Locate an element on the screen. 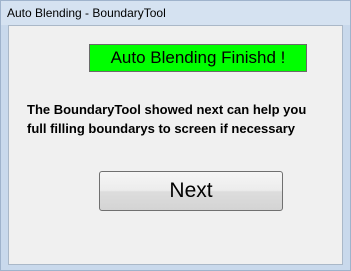 This screenshot has height=271, width=351. window-title: Auto Blending - BoundaryTool is located at coordinates (86, 13).